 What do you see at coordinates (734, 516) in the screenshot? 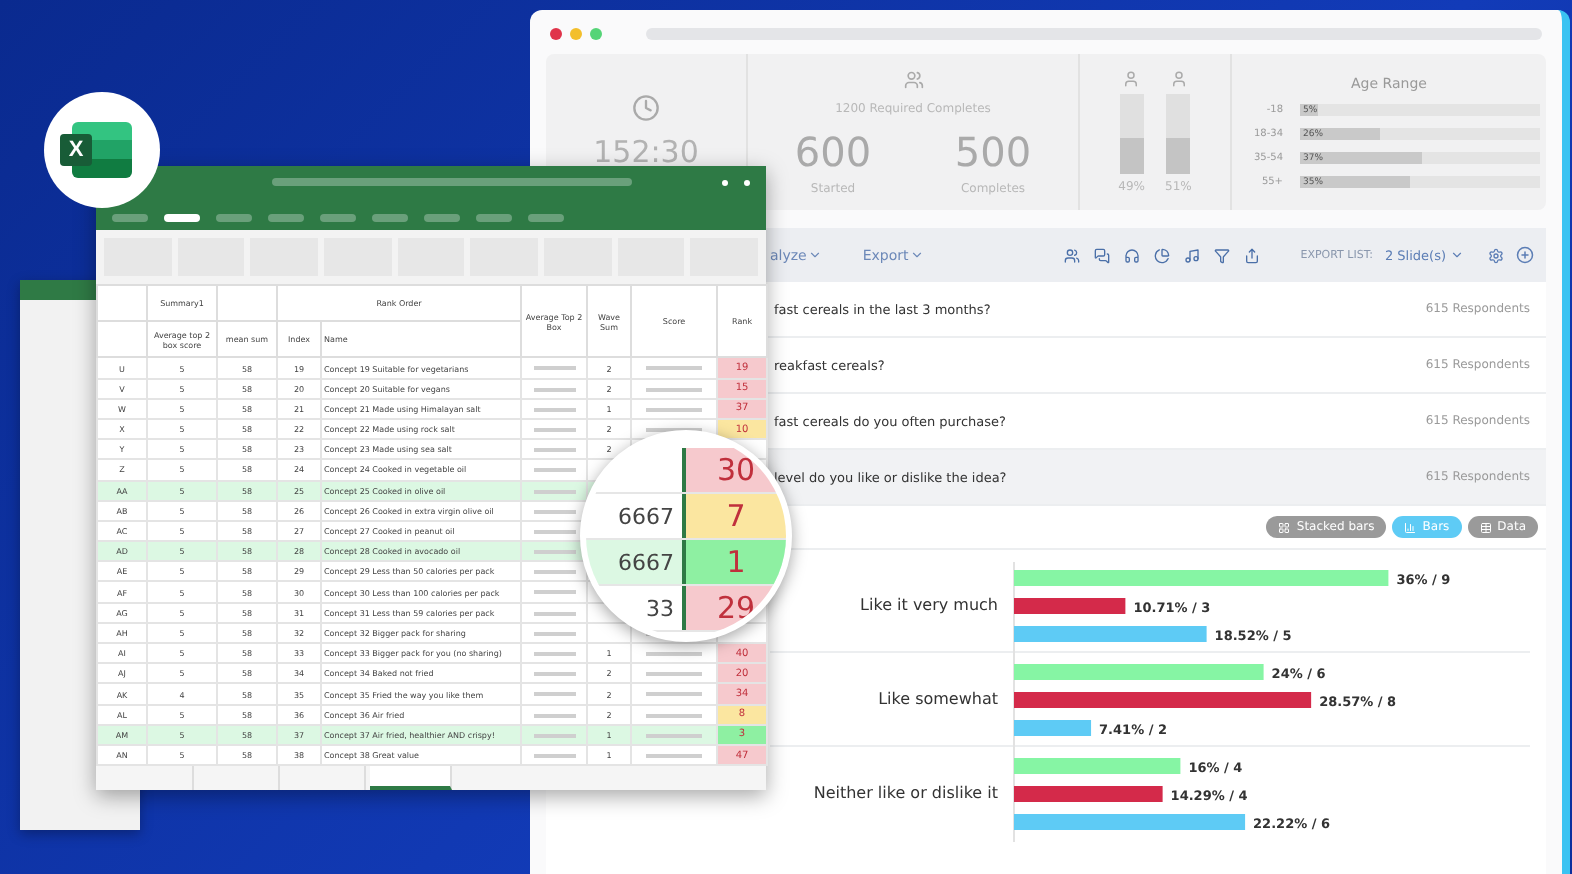
I see `rank-cell: 7` at bounding box center [734, 516].